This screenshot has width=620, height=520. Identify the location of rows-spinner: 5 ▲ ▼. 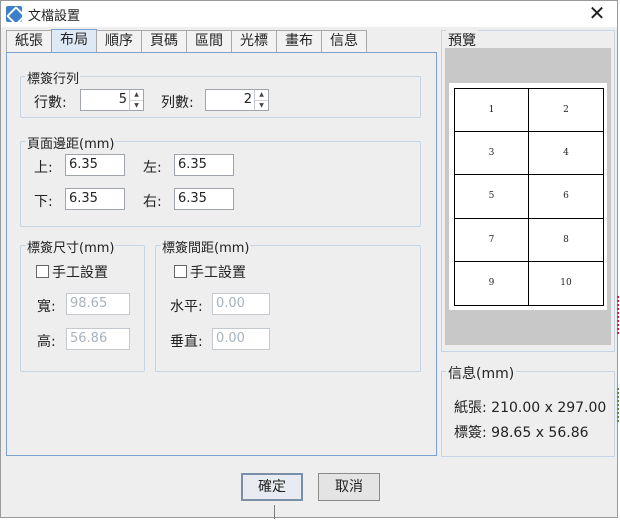
(112, 100).